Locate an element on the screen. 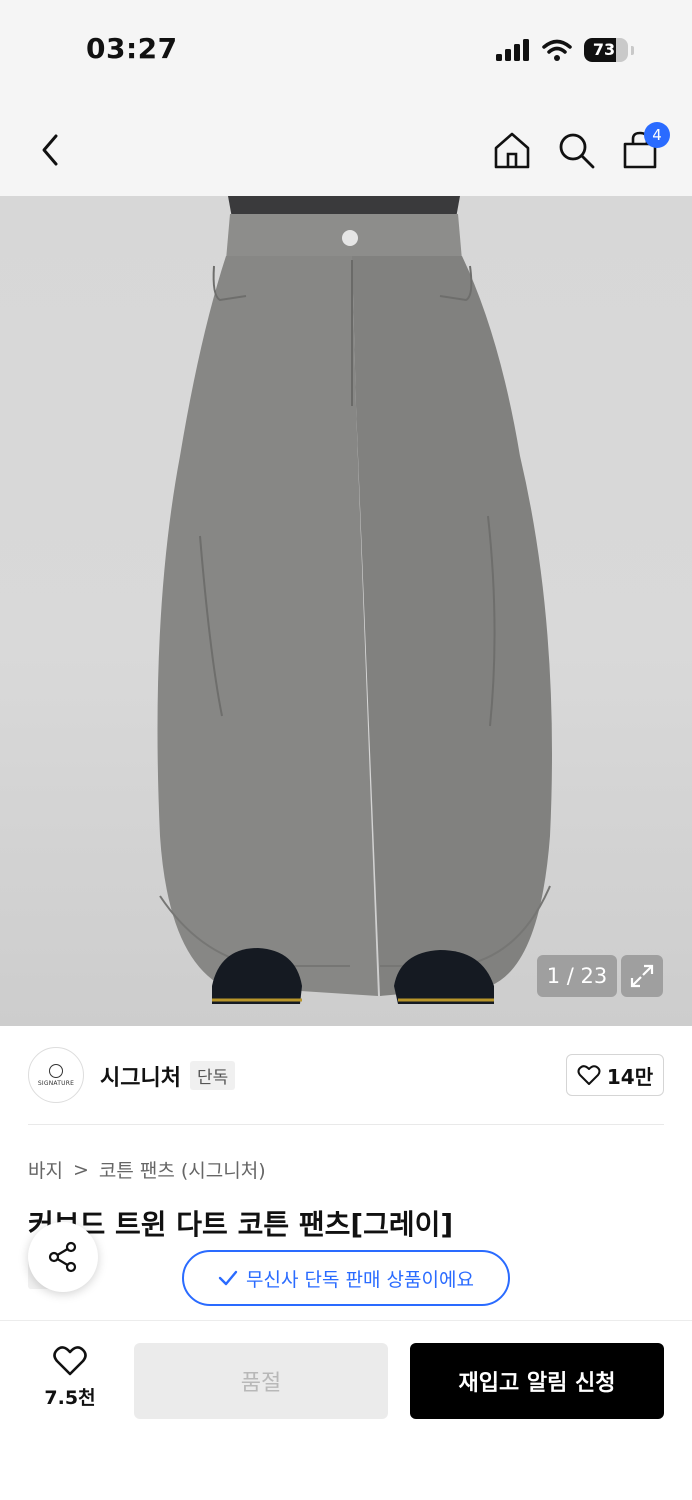 This screenshot has width=692, height=1500. battery-icon: 73 is located at coordinates (606, 50).